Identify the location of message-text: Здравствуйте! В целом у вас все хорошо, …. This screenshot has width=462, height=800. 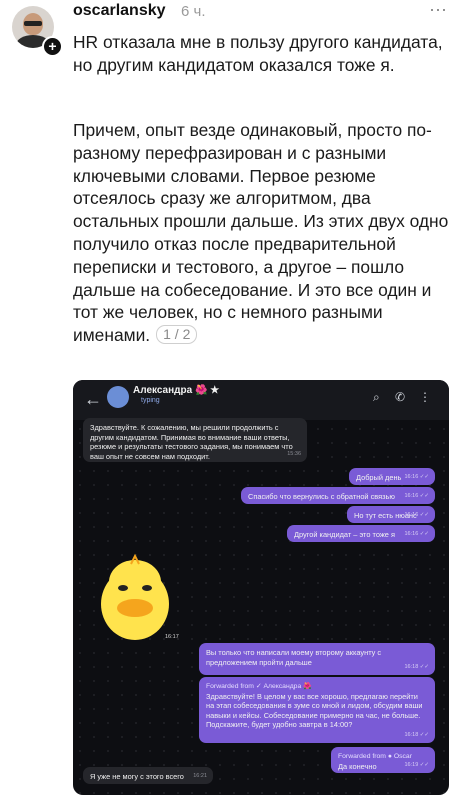
(314, 710).